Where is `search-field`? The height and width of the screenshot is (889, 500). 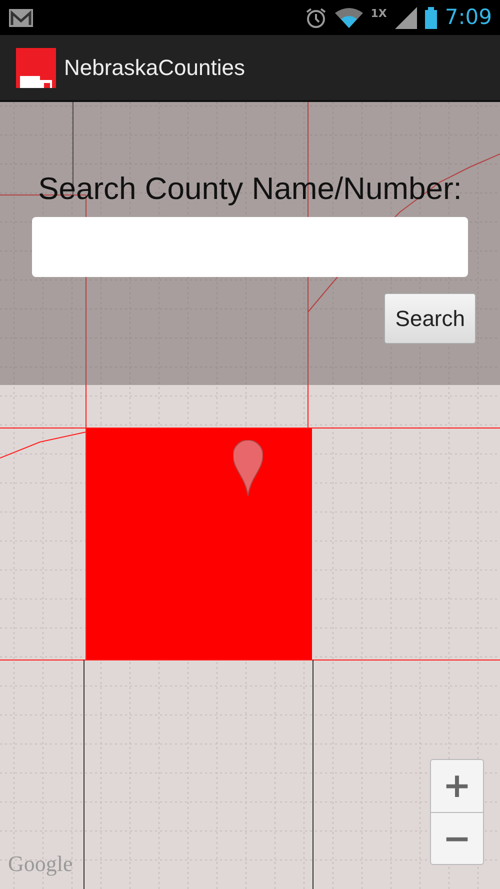
search-field is located at coordinates (250, 246).